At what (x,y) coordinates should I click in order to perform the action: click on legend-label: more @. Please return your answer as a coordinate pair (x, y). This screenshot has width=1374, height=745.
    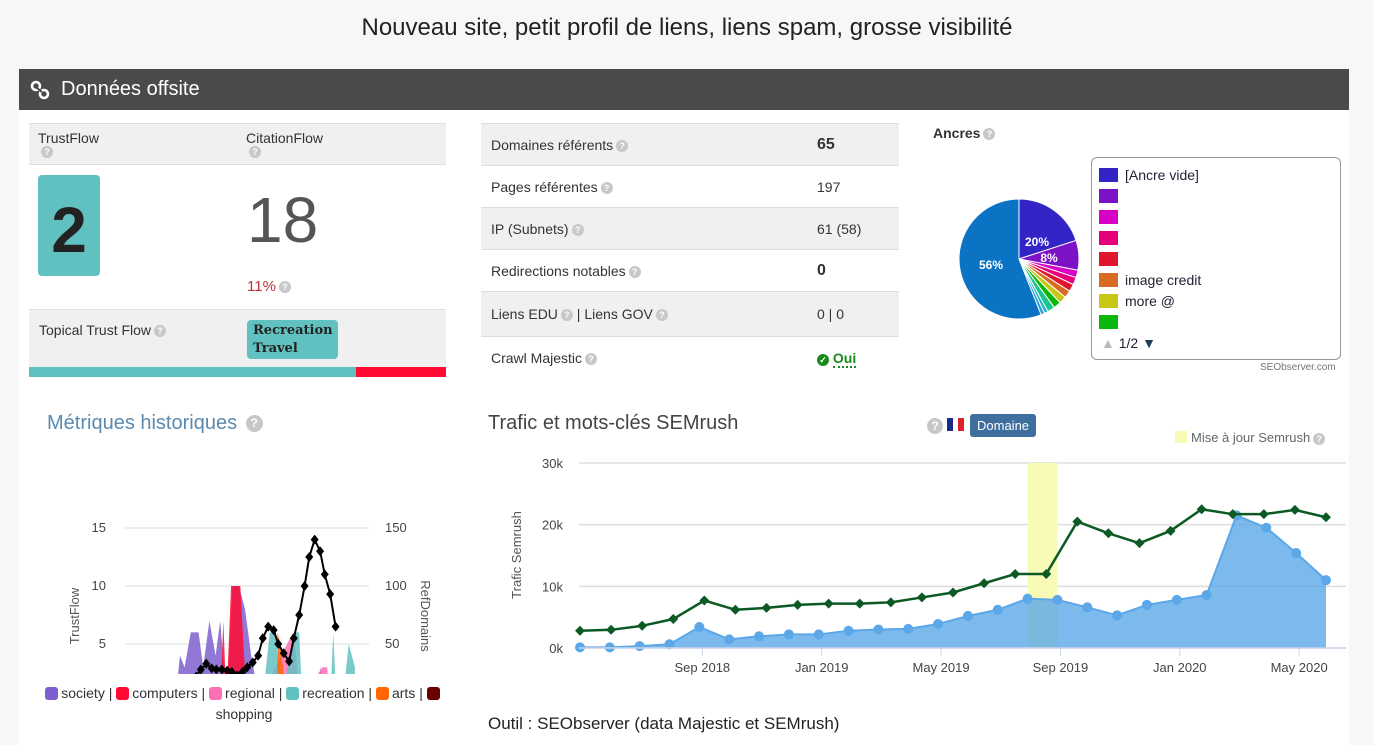
    Looking at the image, I should click on (1150, 300).